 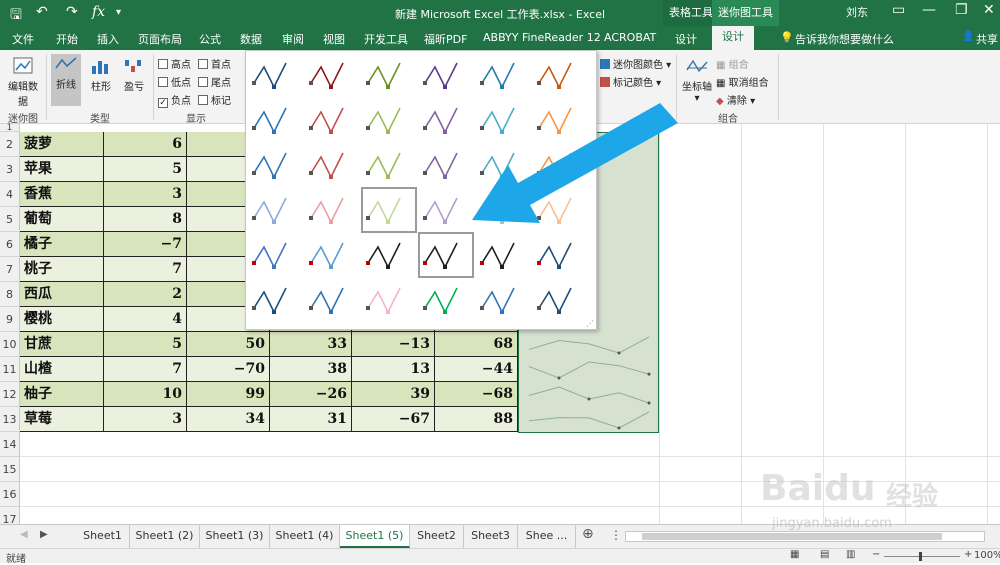 What do you see at coordinates (476, 344) in the screenshot?
I see `value-cell: 68` at bounding box center [476, 344].